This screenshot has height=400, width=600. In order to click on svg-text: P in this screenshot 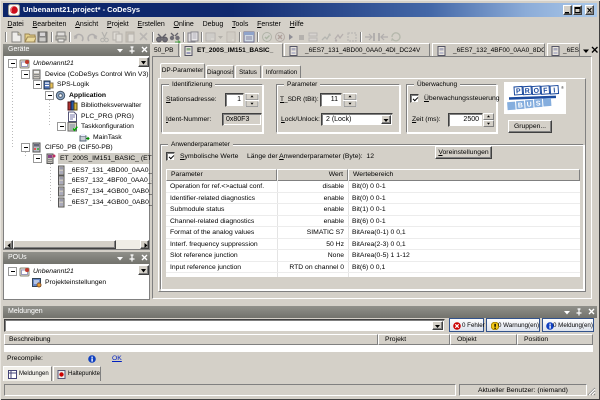, I will do `click(518, 91)`.